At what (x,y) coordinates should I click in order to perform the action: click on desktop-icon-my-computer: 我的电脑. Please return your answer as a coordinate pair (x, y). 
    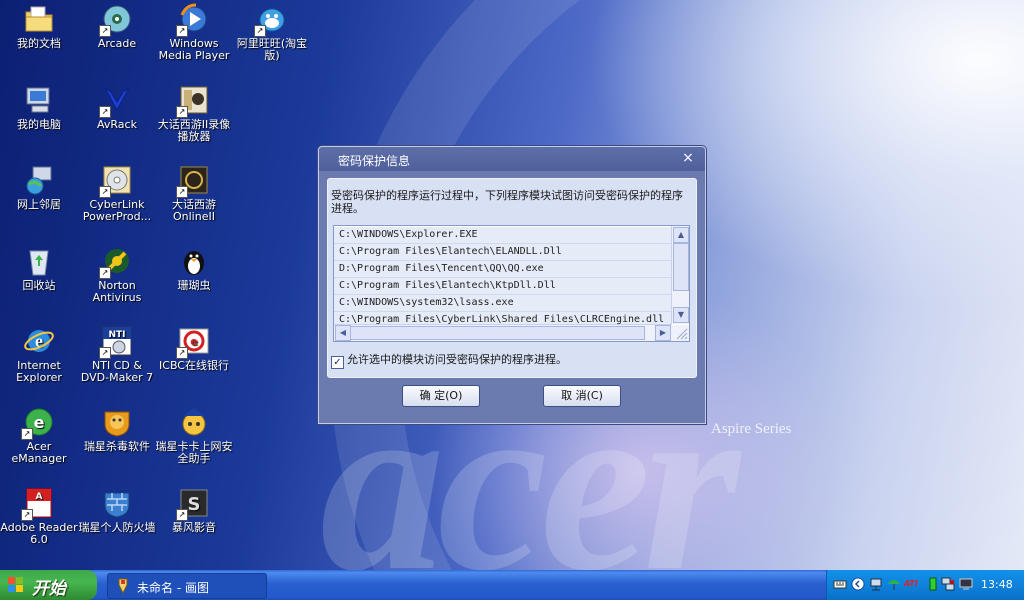
    Looking at the image, I should click on (39, 107).